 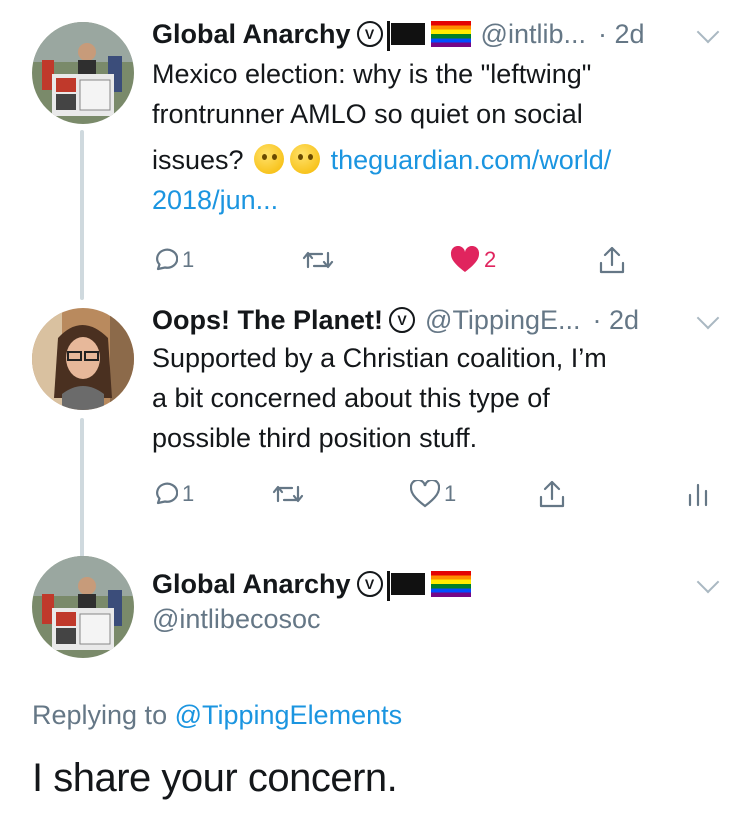 What do you see at coordinates (215, 778) in the screenshot?
I see `focused-tweet-text: I share your concern.` at bounding box center [215, 778].